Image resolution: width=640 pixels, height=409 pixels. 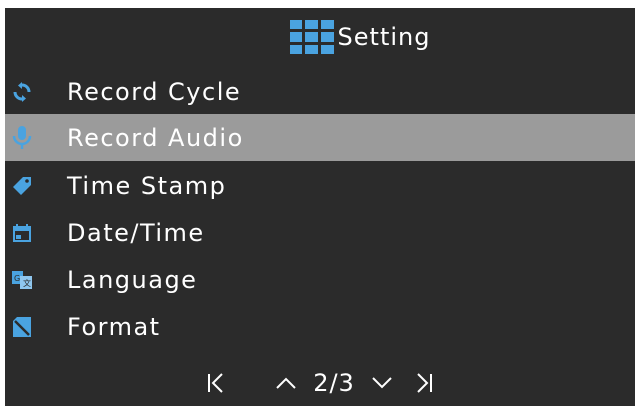 What do you see at coordinates (22, 91) in the screenshot?
I see `cycle-icon` at bounding box center [22, 91].